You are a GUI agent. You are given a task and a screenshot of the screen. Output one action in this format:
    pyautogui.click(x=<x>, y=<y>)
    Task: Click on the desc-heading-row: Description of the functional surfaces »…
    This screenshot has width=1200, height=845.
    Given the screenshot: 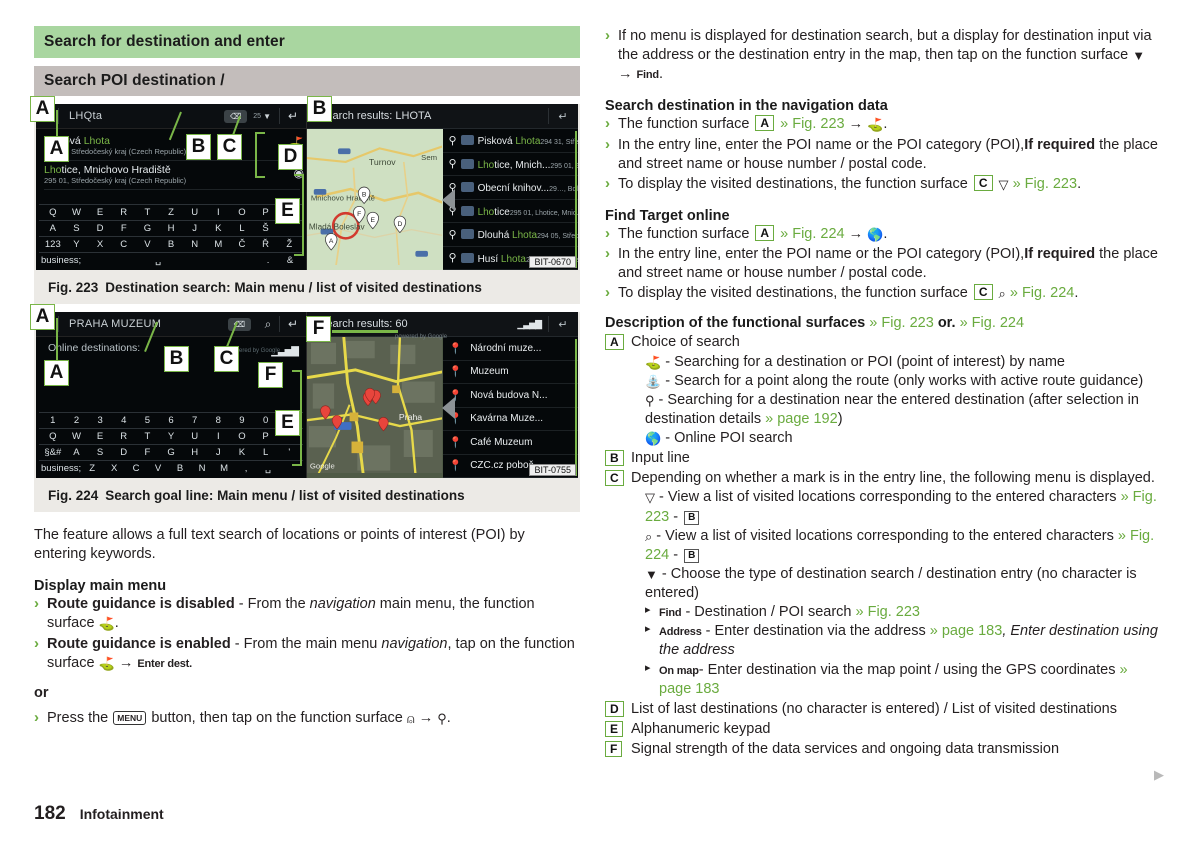 What is the action you would take?
    pyautogui.click(x=883, y=323)
    